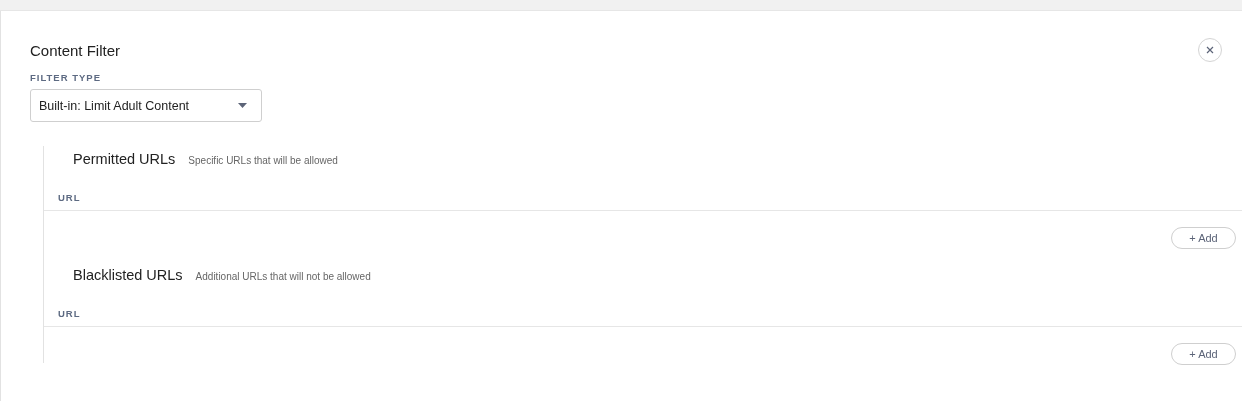 This screenshot has width=1242, height=401. Describe the element at coordinates (263, 160) in the screenshot. I see `section-description: Specific URLs that will be allowed` at that location.